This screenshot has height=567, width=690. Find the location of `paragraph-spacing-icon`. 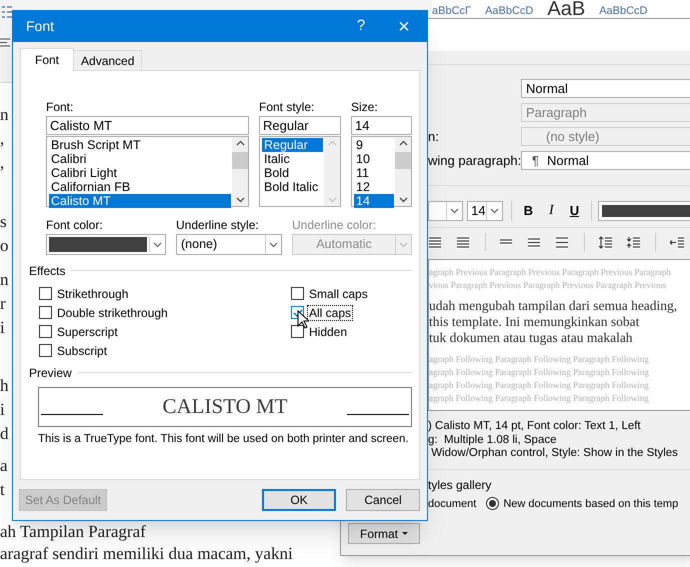

paragraph-spacing-icon is located at coordinates (634, 242).